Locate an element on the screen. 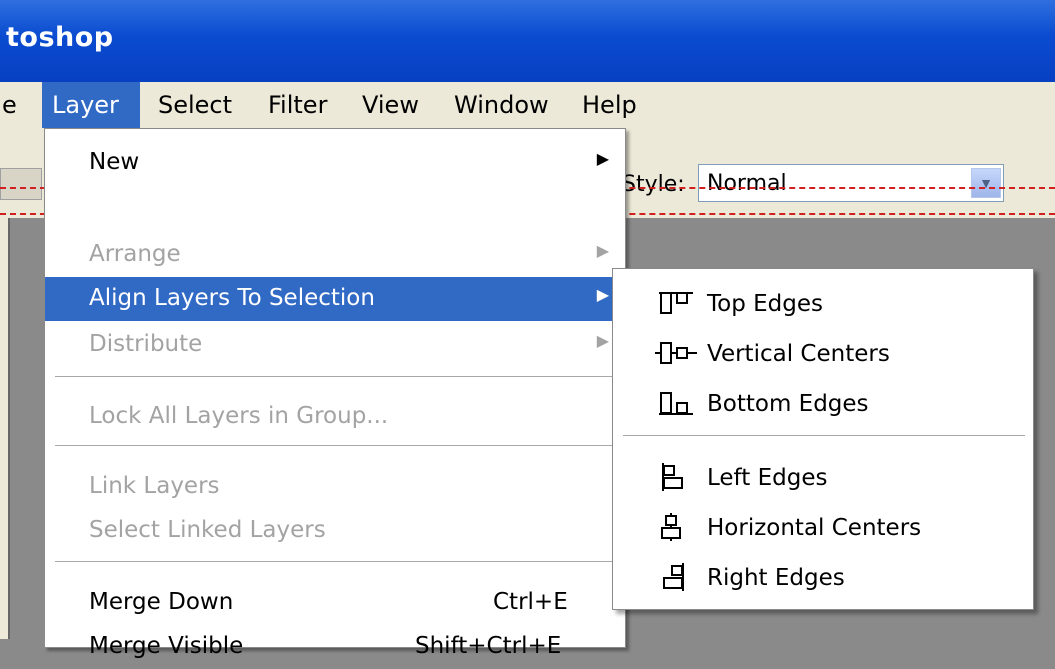  menu-item-label: Merge Visible is located at coordinates (166, 646).